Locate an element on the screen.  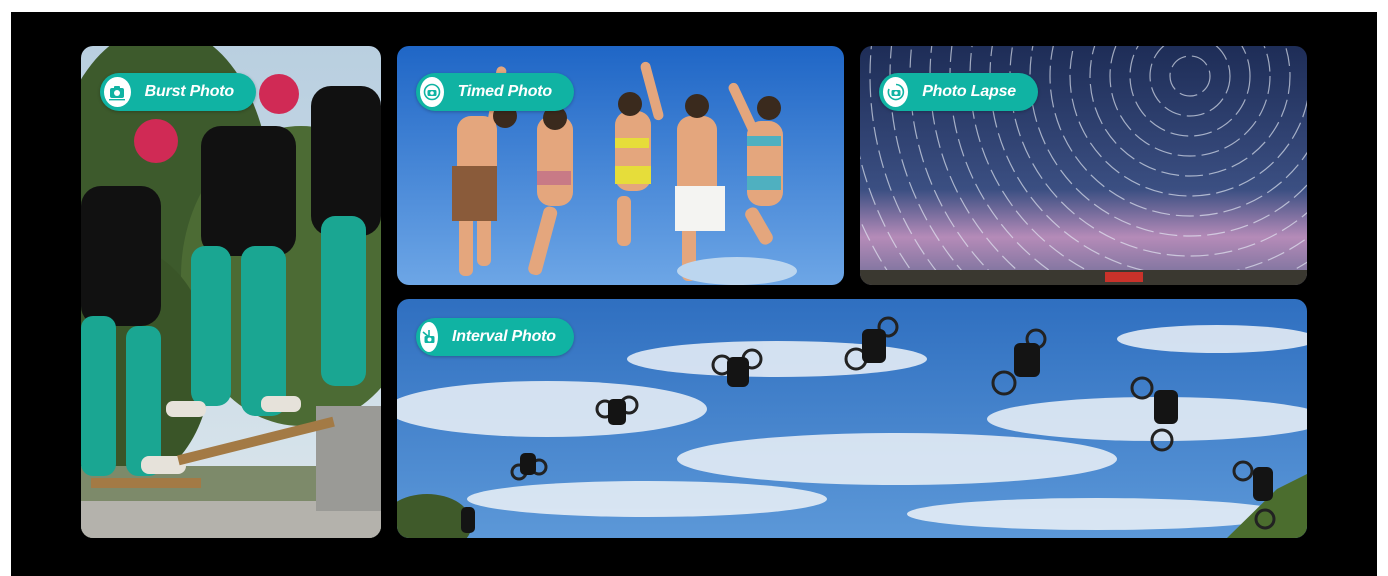
burst-photo-label: Burst Photo is located at coordinates (189, 91).